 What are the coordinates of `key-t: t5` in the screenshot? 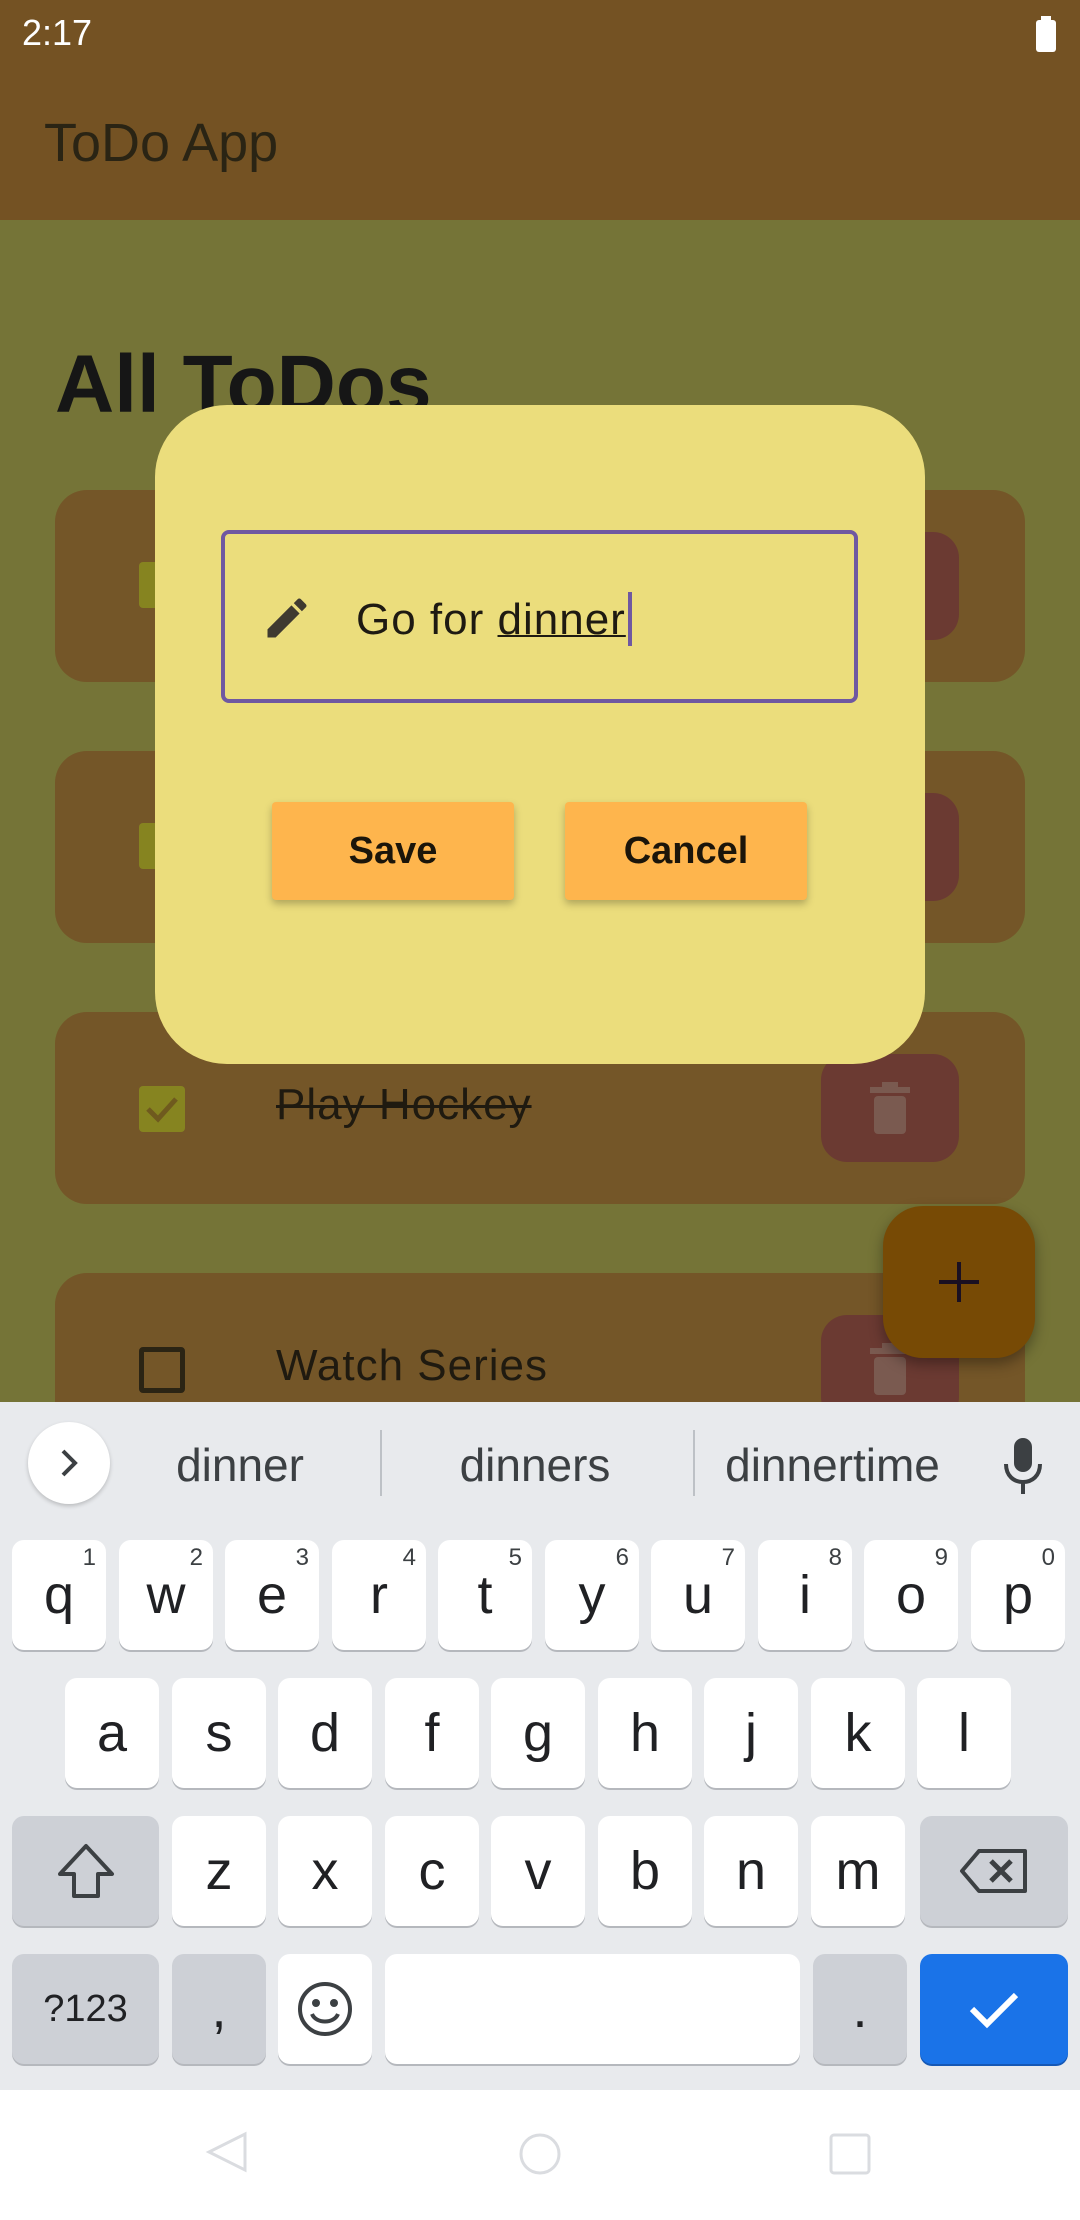 It's located at (485, 1595).